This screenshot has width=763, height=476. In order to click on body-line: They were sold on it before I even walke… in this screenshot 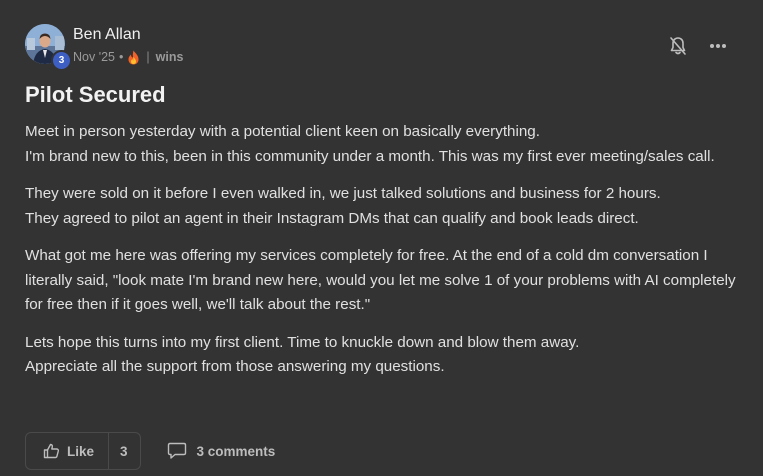, I will do `click(343, 193)`.